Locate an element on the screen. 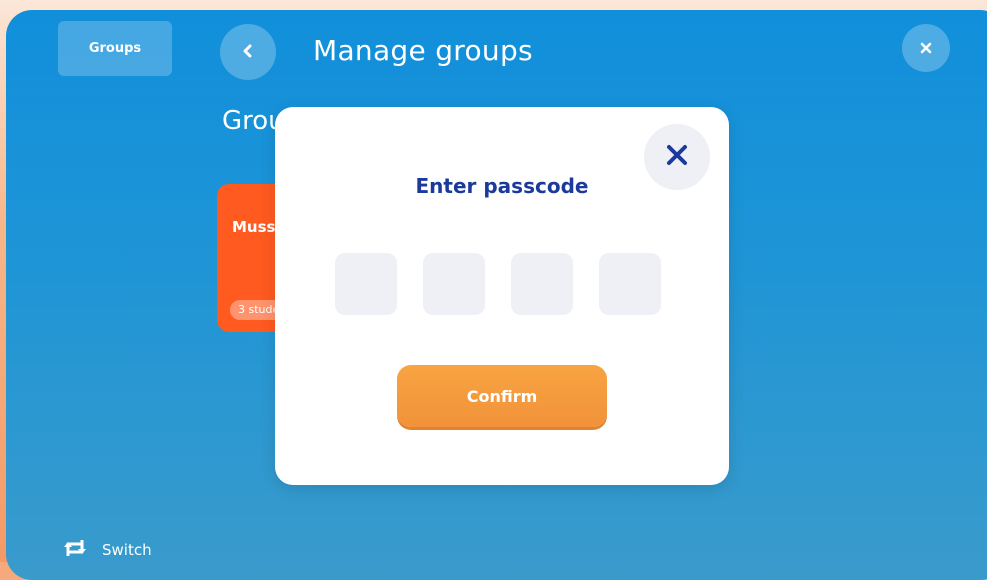  page-title: Manage groups is located at coordinates (423, 50).